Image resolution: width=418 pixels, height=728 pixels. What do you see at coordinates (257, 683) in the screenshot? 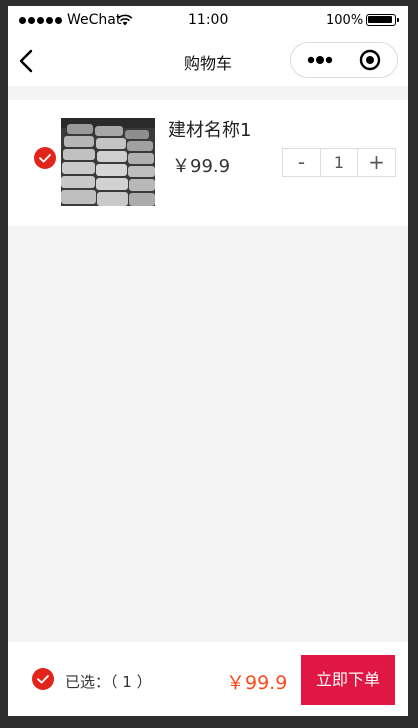
I see `total-price: ￥99.9` at bounding box center [257, 683].